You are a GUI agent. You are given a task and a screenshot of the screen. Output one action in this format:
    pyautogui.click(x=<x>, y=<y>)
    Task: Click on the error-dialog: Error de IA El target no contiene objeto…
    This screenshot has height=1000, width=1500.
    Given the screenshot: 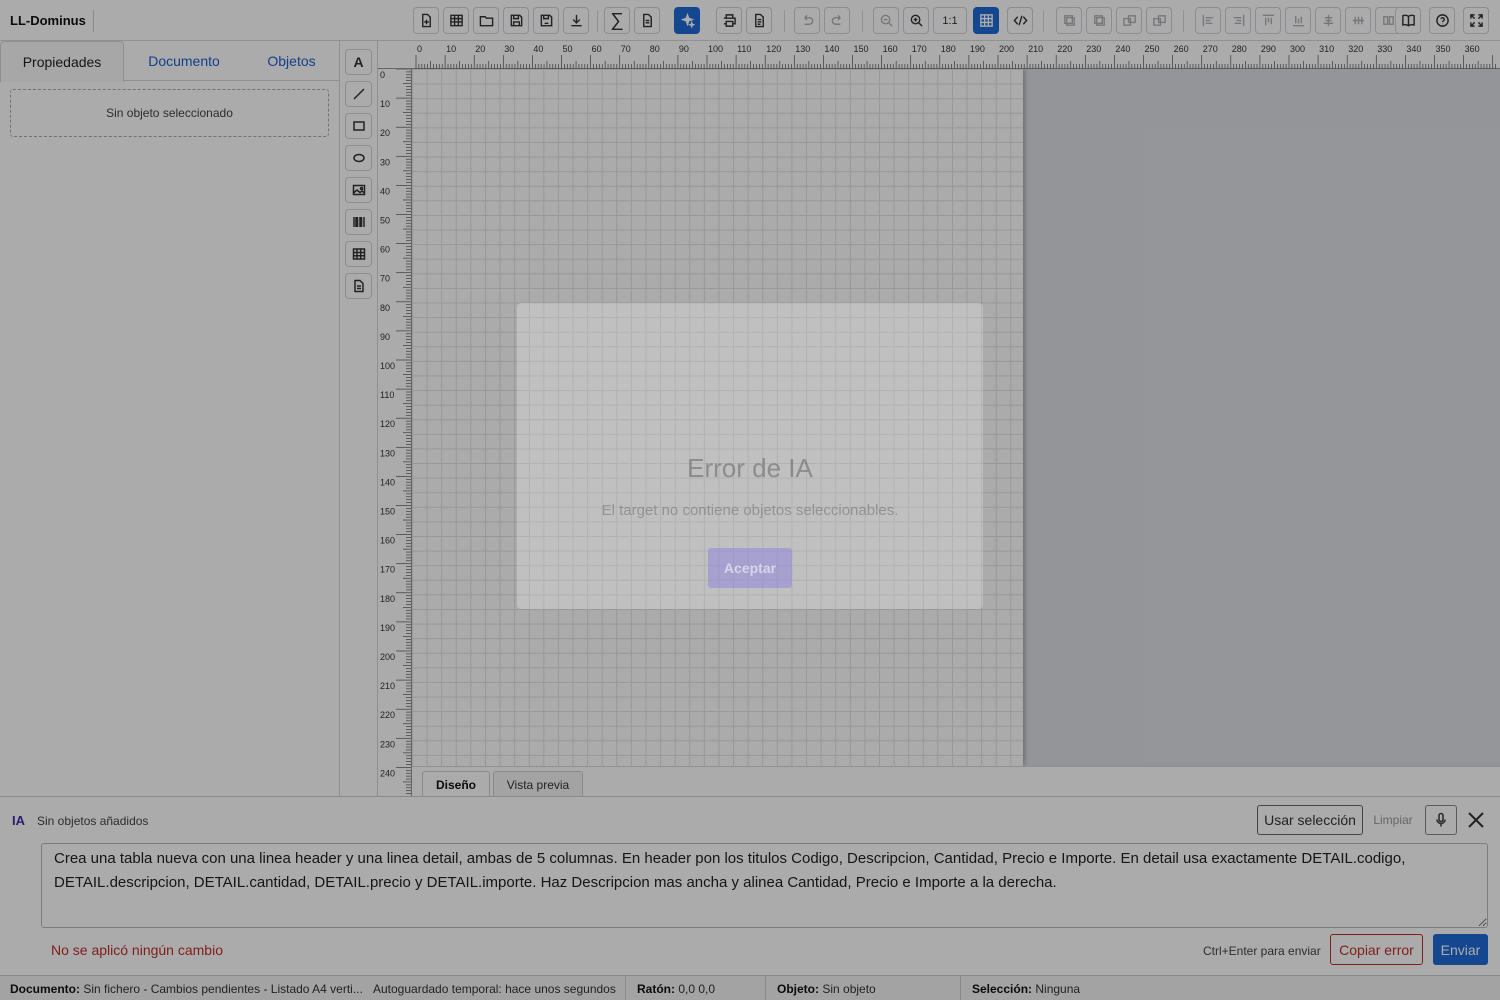 What is the action you would take?
    pyautogui.click(x=750, y=456)
    